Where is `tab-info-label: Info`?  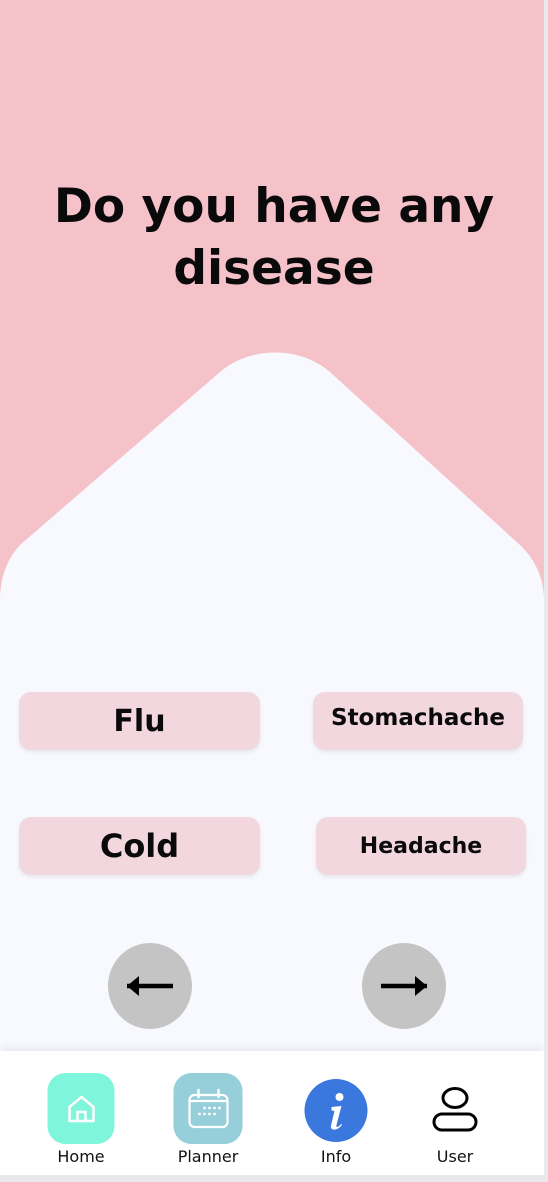
tab-info-label: Info is located at coordinates (336, 1156).